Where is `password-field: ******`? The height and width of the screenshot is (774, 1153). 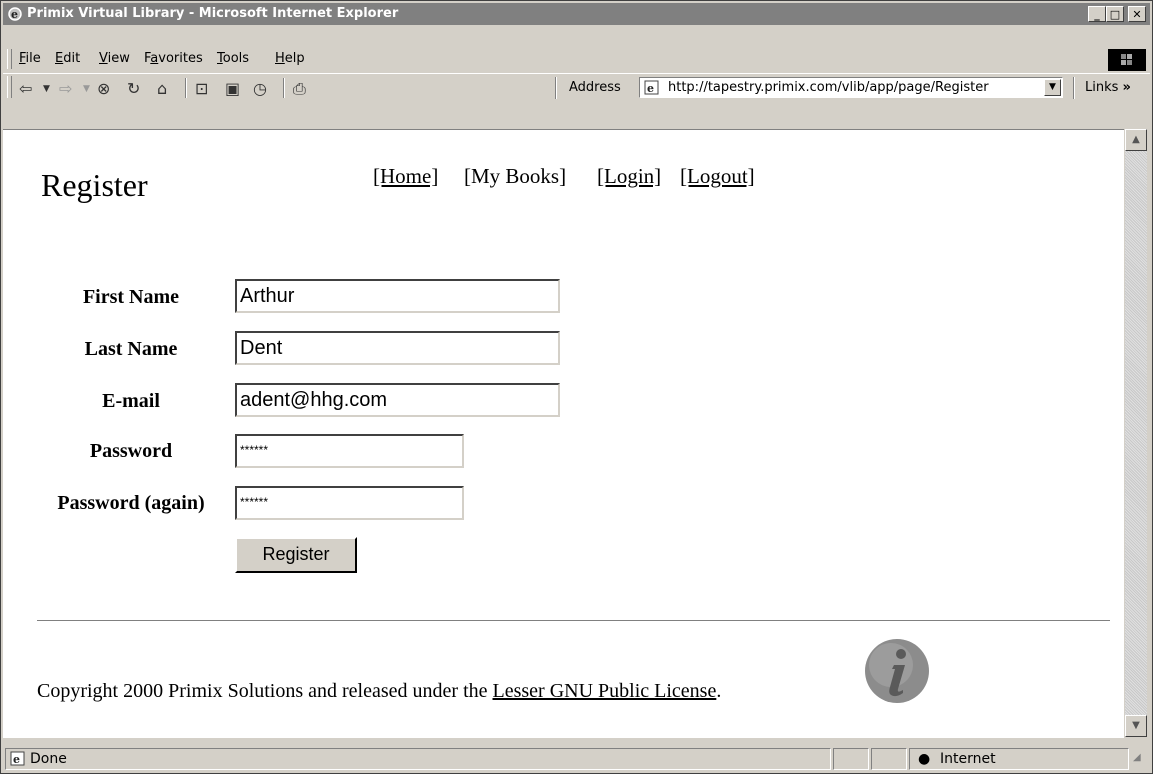 password-field: ****** is located at coordinates (349, 451).